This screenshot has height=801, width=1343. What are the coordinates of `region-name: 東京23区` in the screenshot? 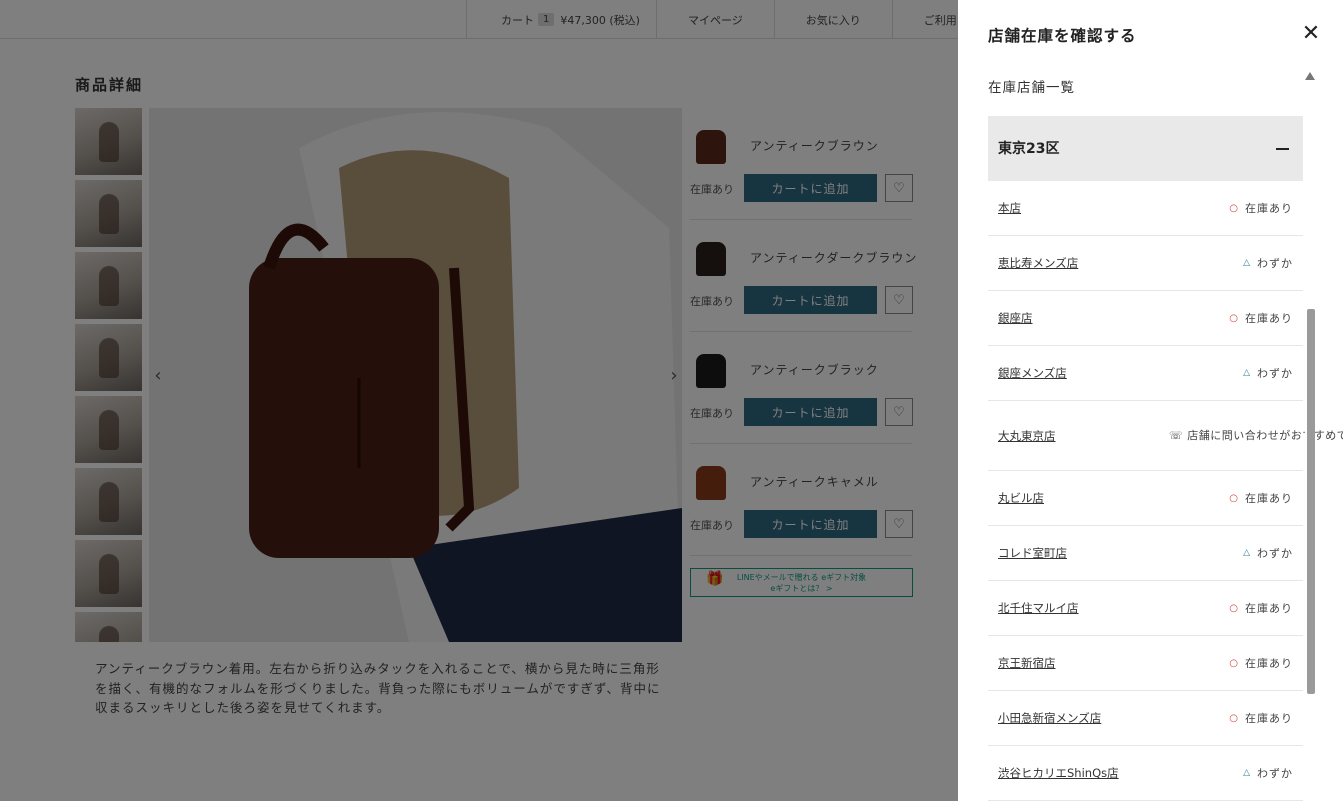 It's located at (1029, 149).